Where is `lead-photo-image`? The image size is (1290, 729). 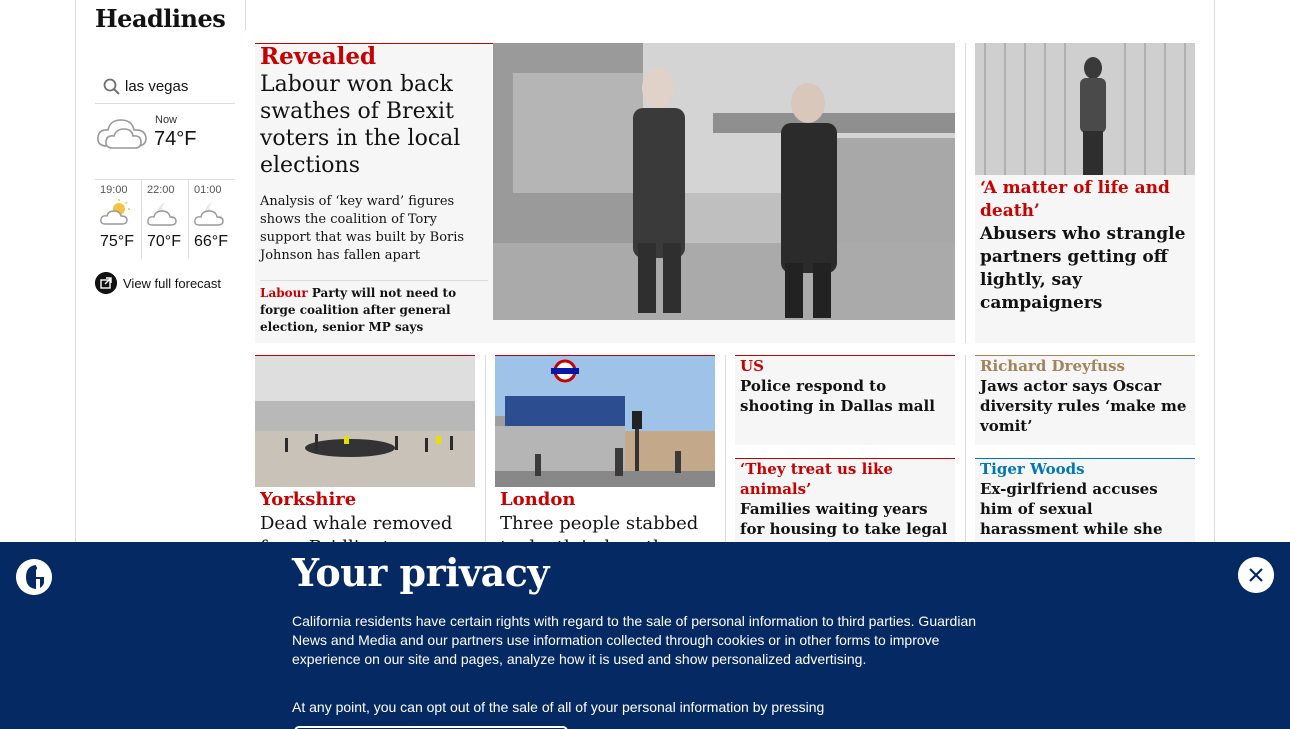 lead-photo-image is located at coordinates (724, 181).